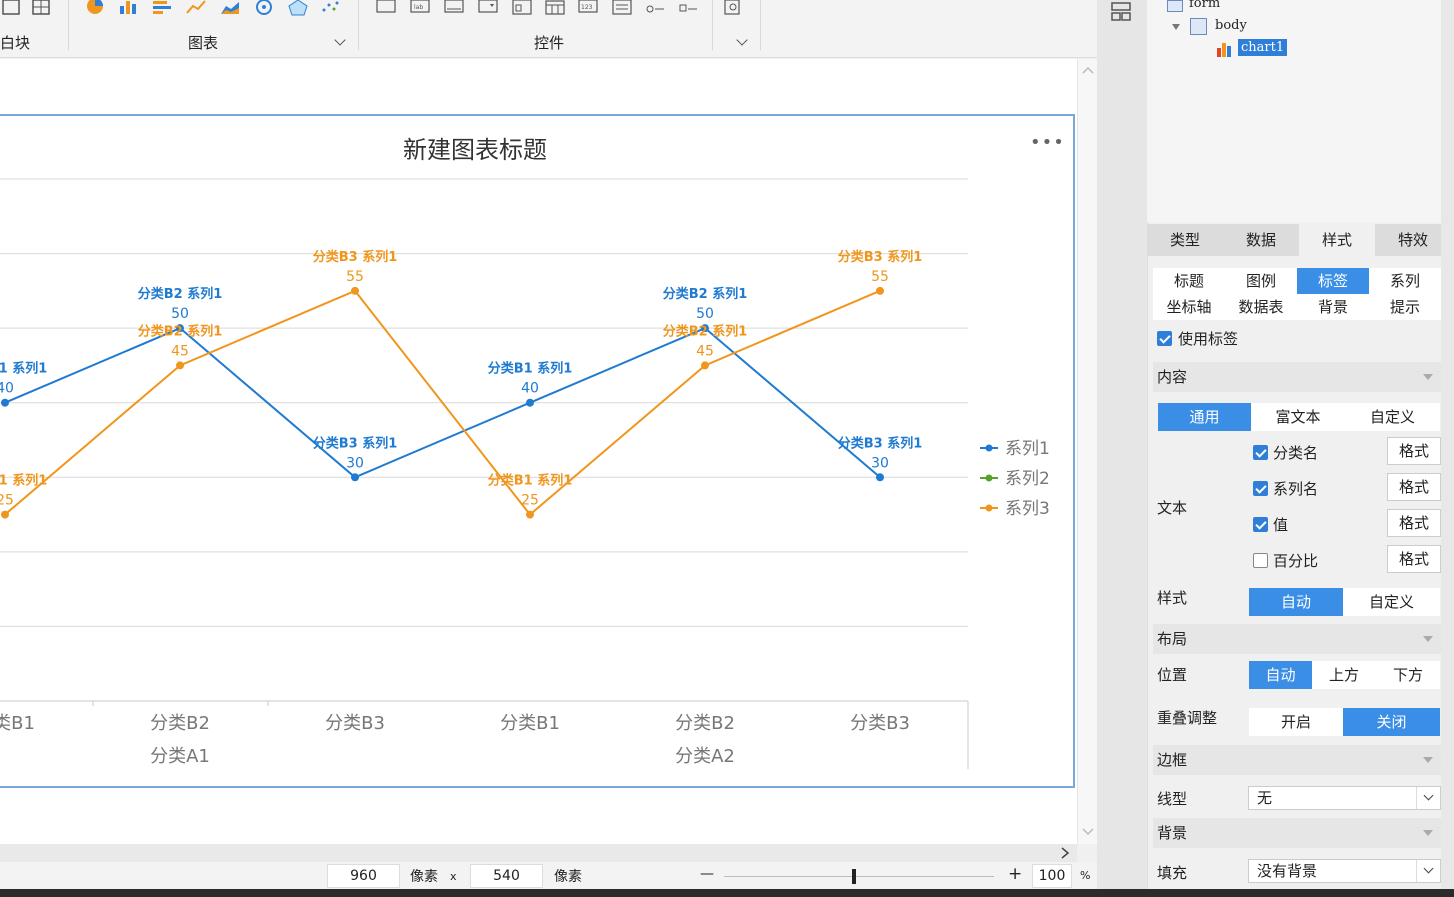 The image size is (1454, 897). Describe the element at coordinates (488, 8) in the screenshot. I see `combobox-control-icon` at that location.